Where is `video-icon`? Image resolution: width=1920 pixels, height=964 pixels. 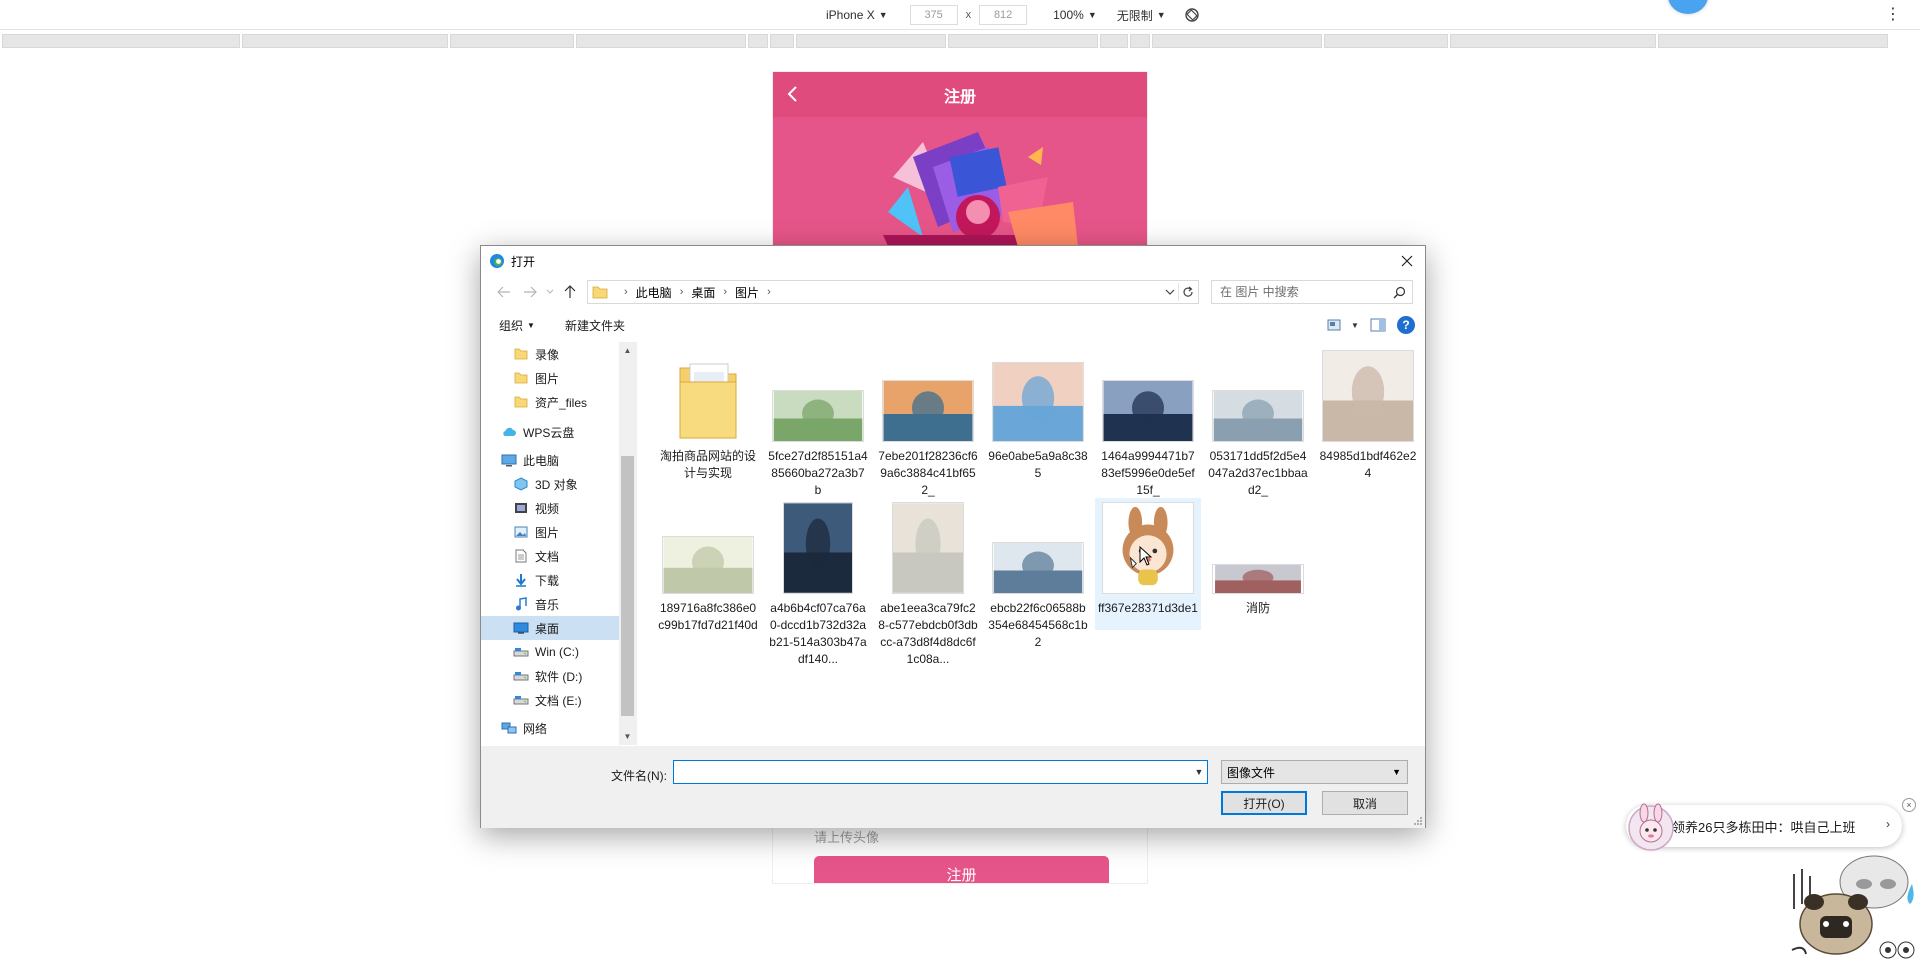
video-icon is located at coordinates (521, 508).